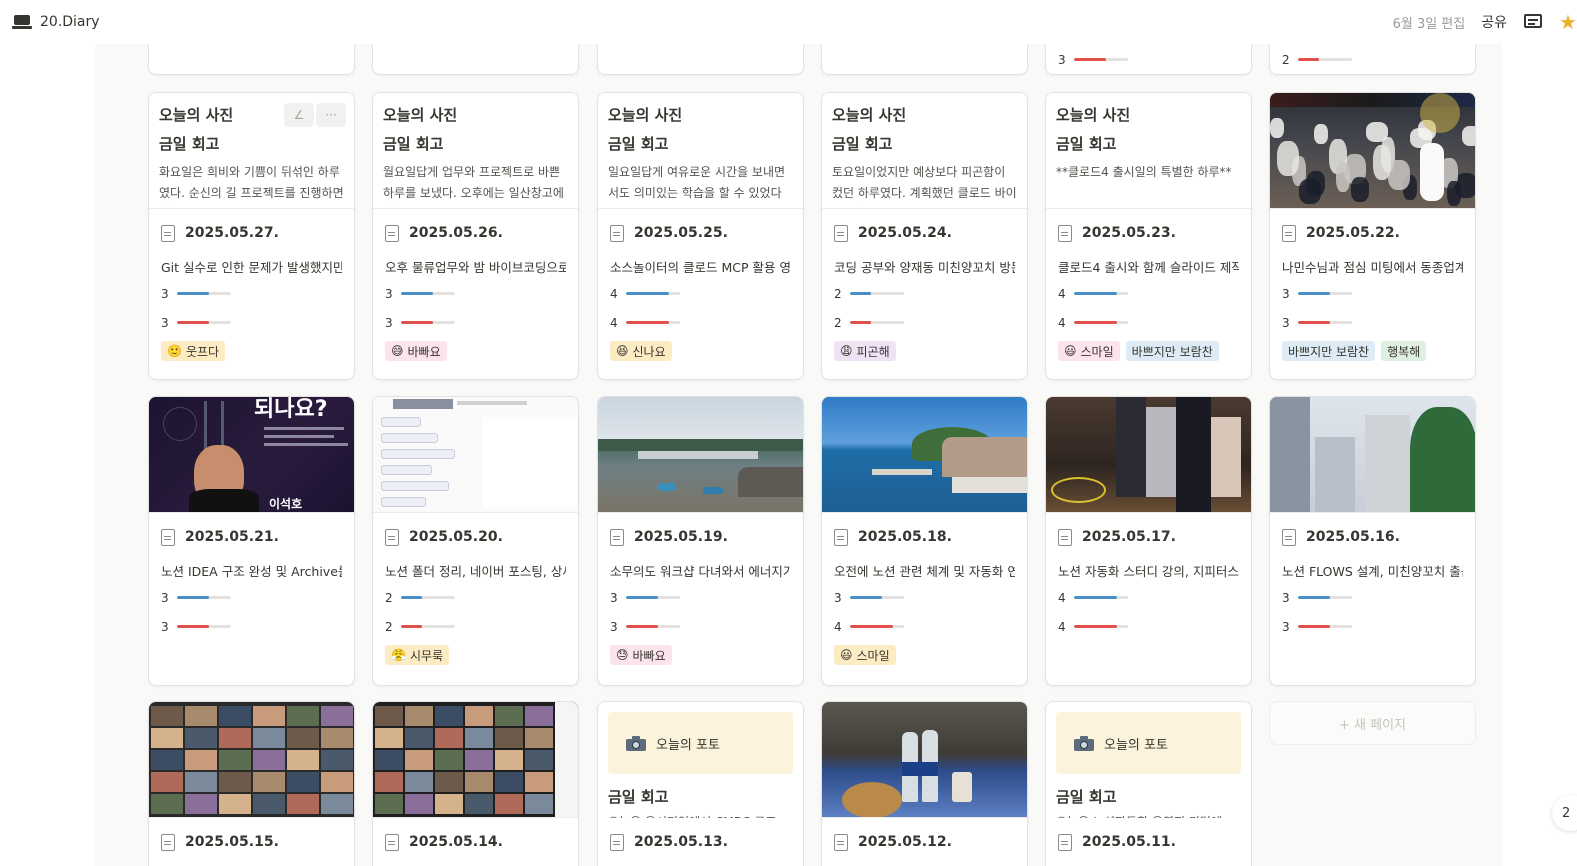  Describe the element at coordinates (838, 293) in the screenshot. I see `rating-value: 2` at that location.